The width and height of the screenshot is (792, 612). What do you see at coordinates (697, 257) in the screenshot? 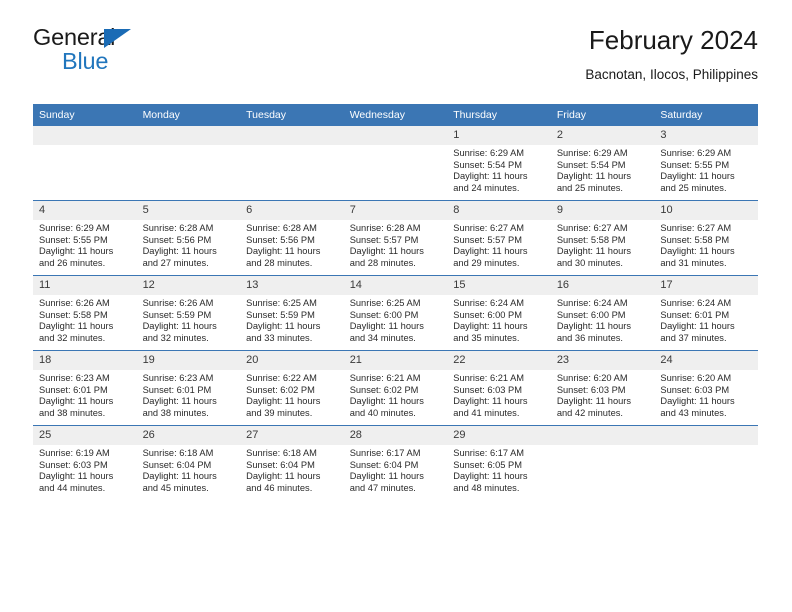
I see `daylight-text: Daylight: 11 hours and 31 minutes.` at bounding box center [697, 257].